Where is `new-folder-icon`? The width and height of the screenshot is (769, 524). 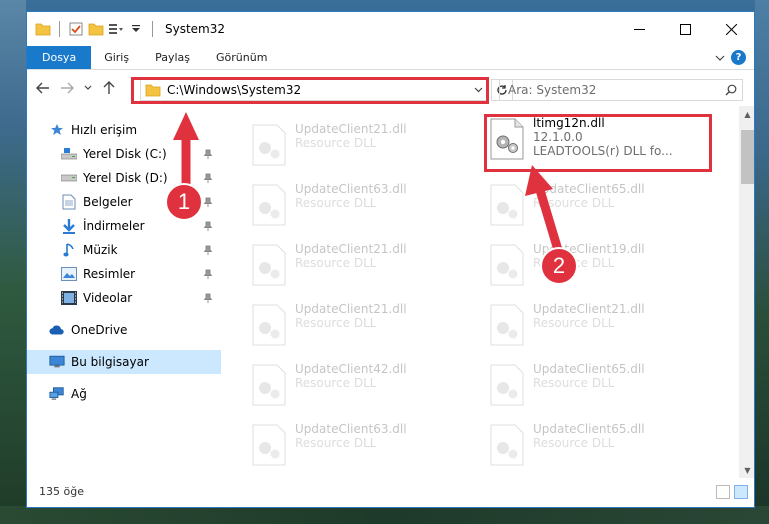
new-folder-icon is located at coordinates (96, 29).